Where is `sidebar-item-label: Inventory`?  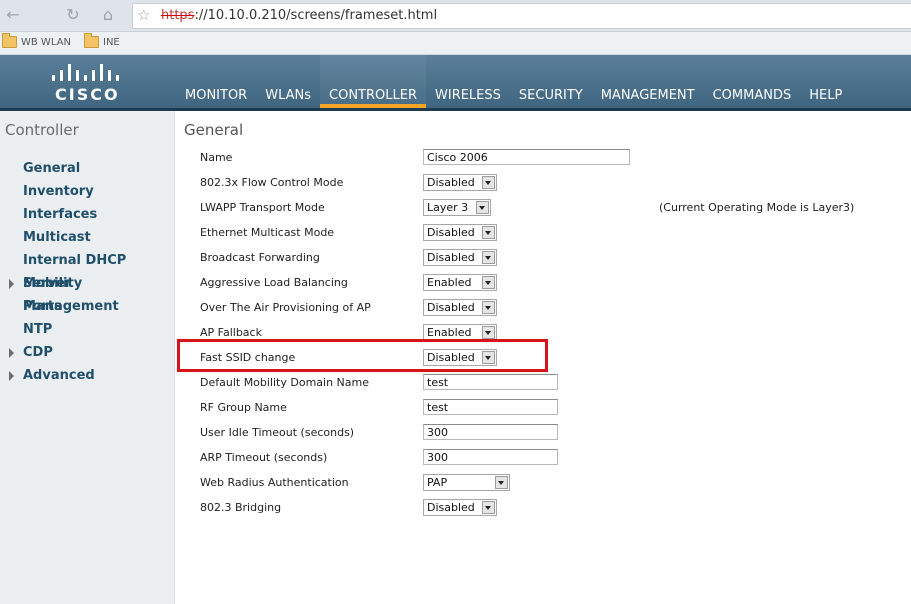
sidebar-item-label: Inventory is located at coordinates (58, 191).